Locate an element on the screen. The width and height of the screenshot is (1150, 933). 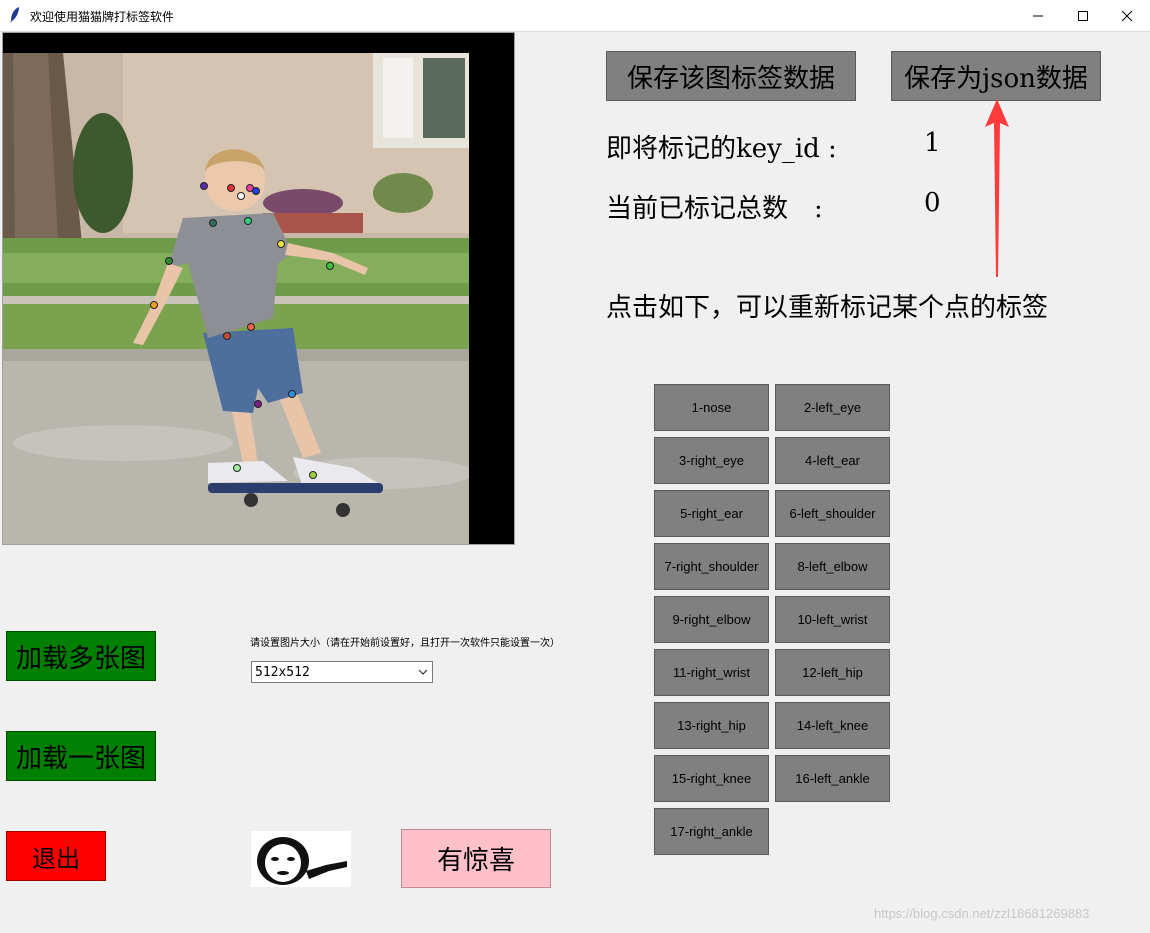
maximize-icon is located at coordinates (1083, 15).